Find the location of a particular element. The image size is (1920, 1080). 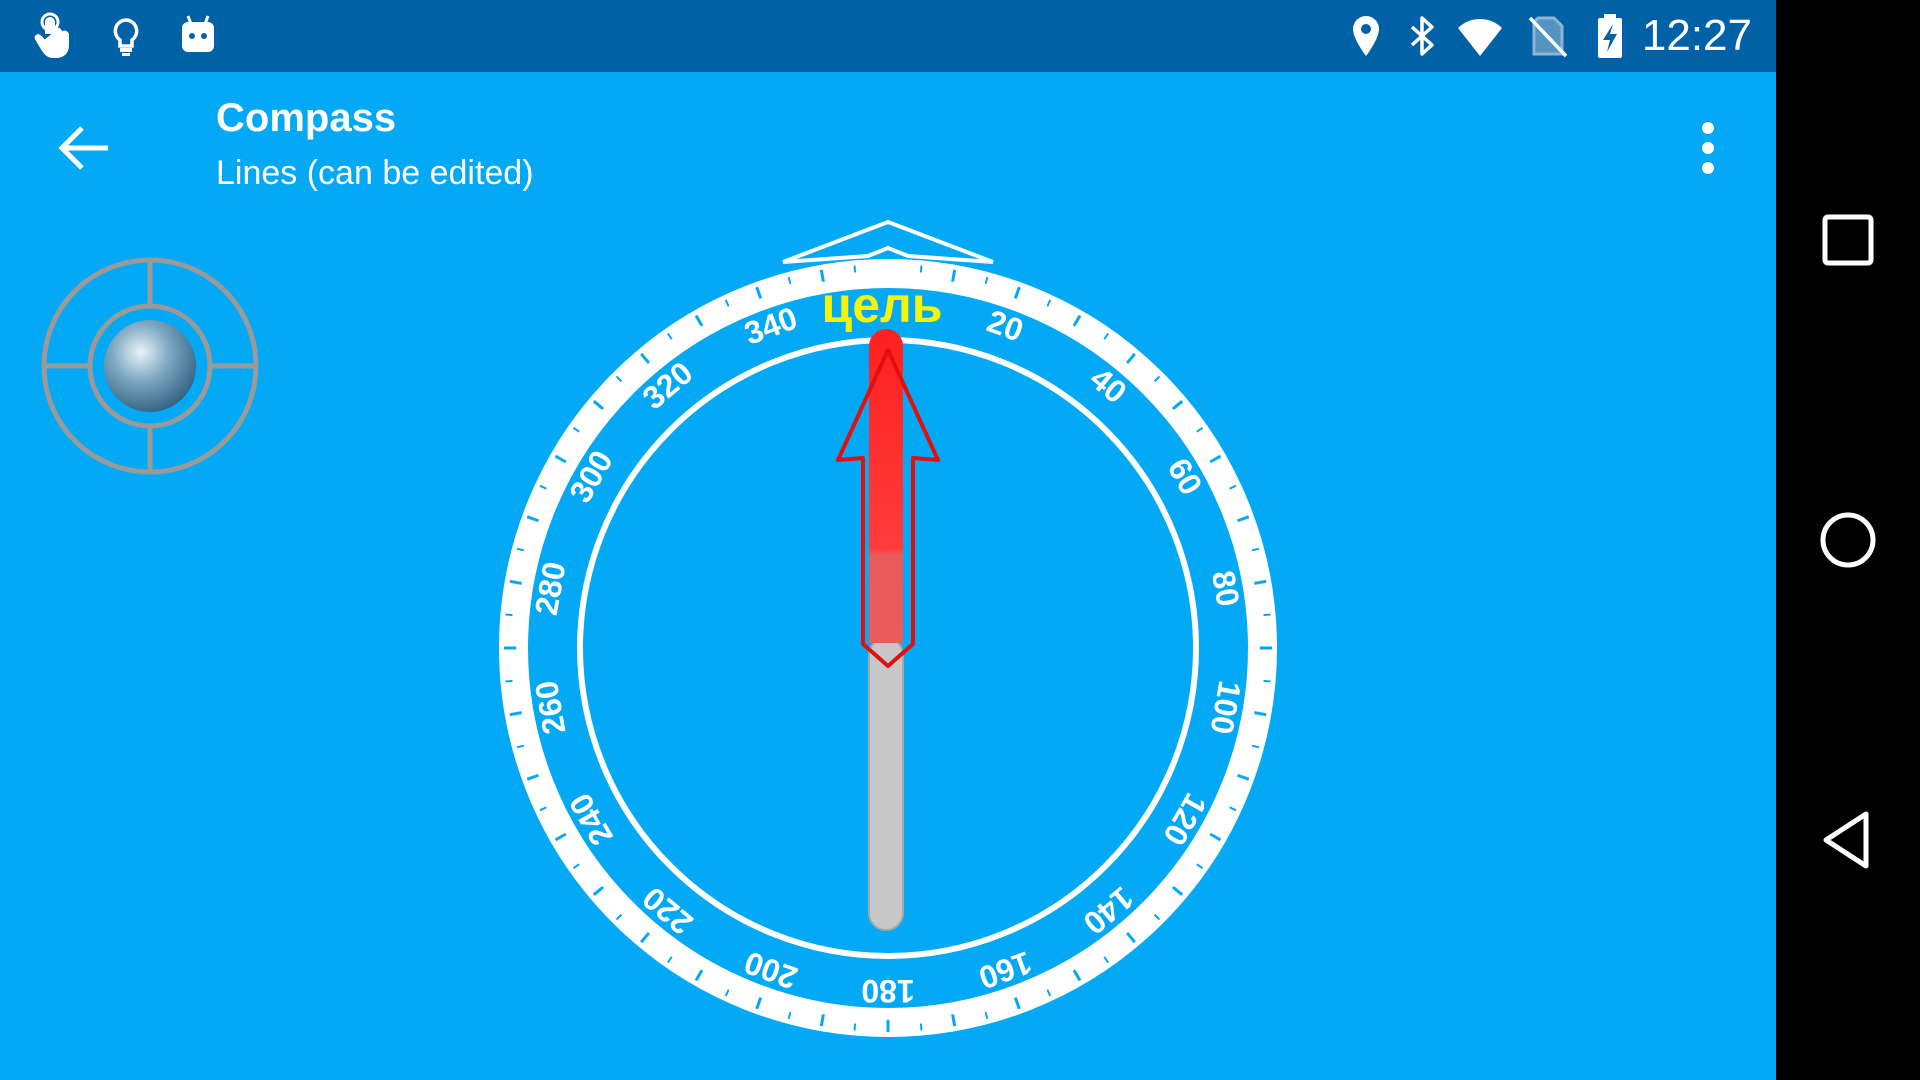

app-bar: Compass Lines (can be edited) is located at coordinates (888, 142).